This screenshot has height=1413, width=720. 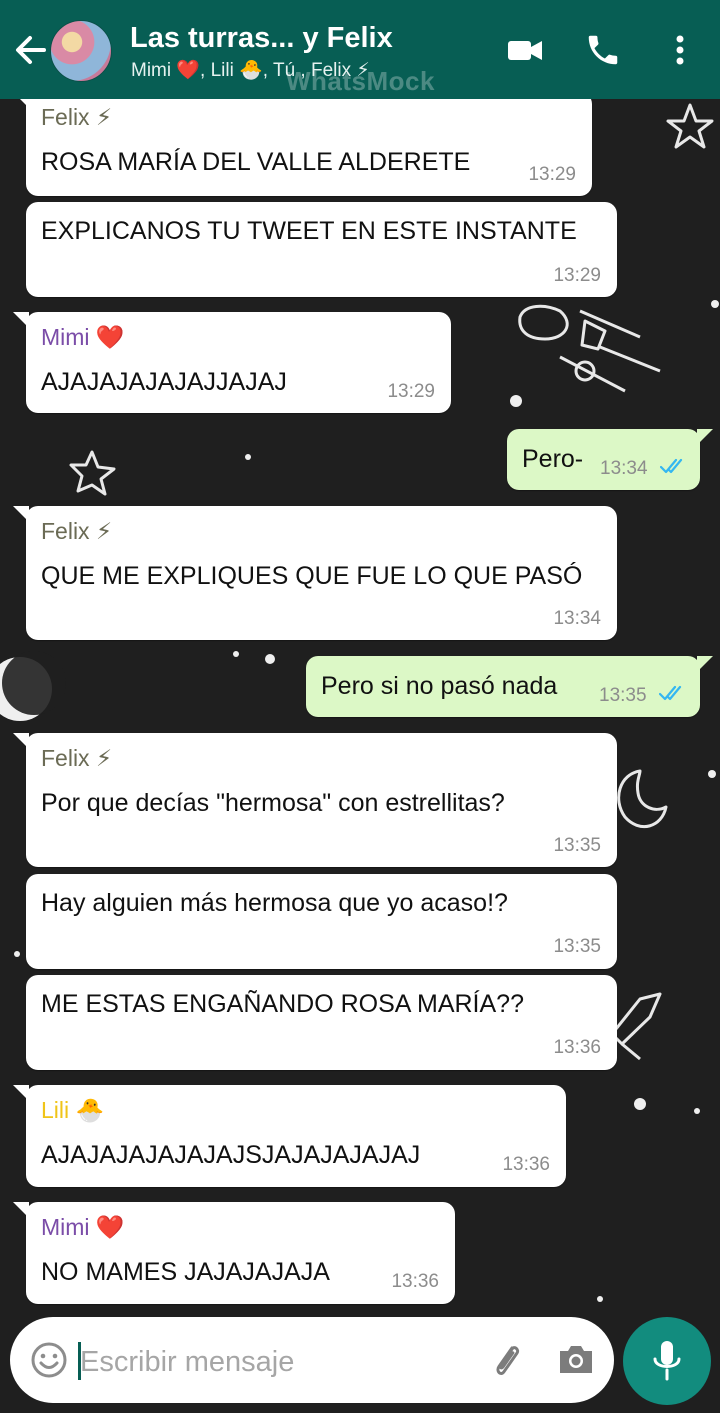 I want to click on paperclip-icon, so click(x=507, y=1360).